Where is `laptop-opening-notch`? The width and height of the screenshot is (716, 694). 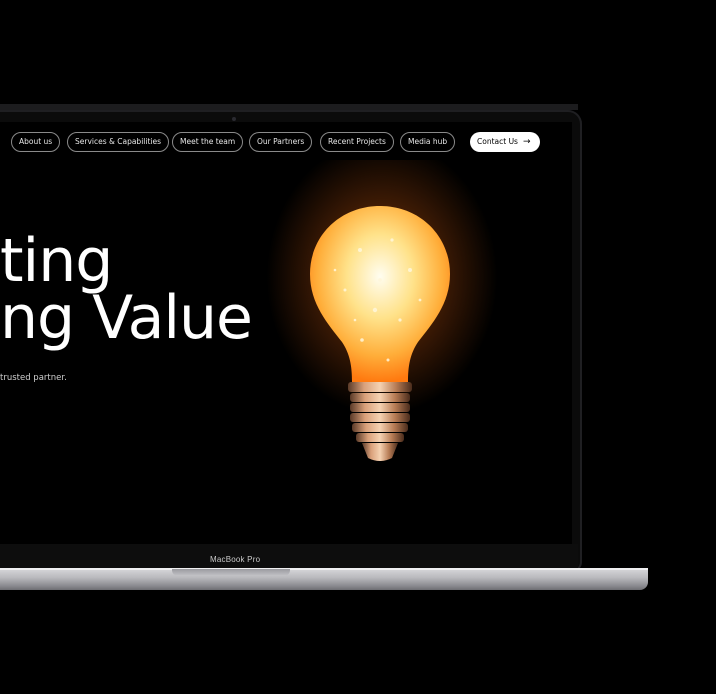 laptop-opening-notch is located at coordinates (231, 572).